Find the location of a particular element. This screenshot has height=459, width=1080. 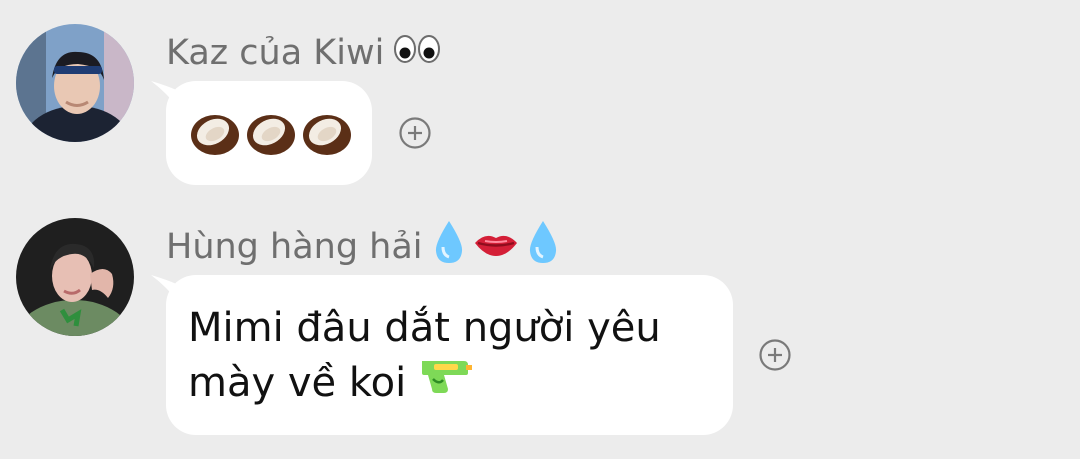

message-text-line1: Mimi đâu dắt người yêu is located at coordinates (424, 328).